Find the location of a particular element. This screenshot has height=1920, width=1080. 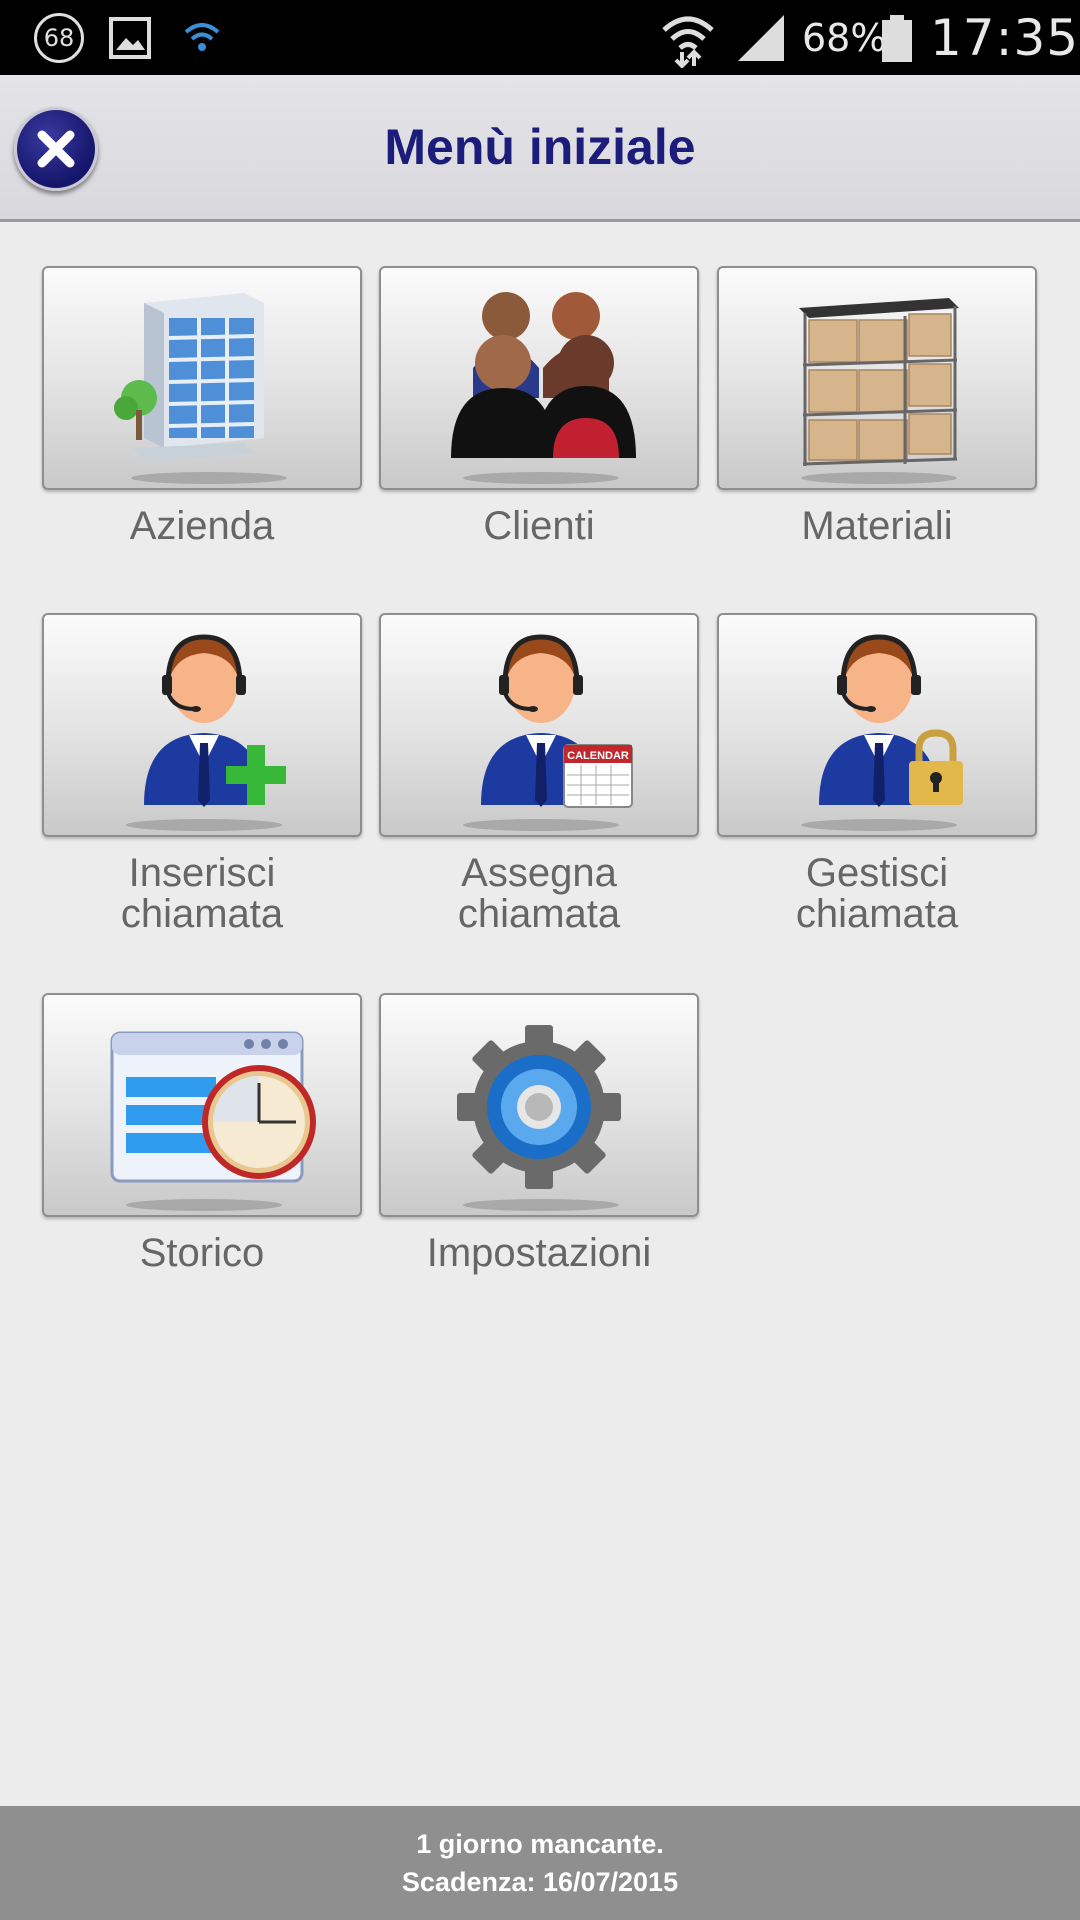

gallery-icon is located at coordinates (130, 37).